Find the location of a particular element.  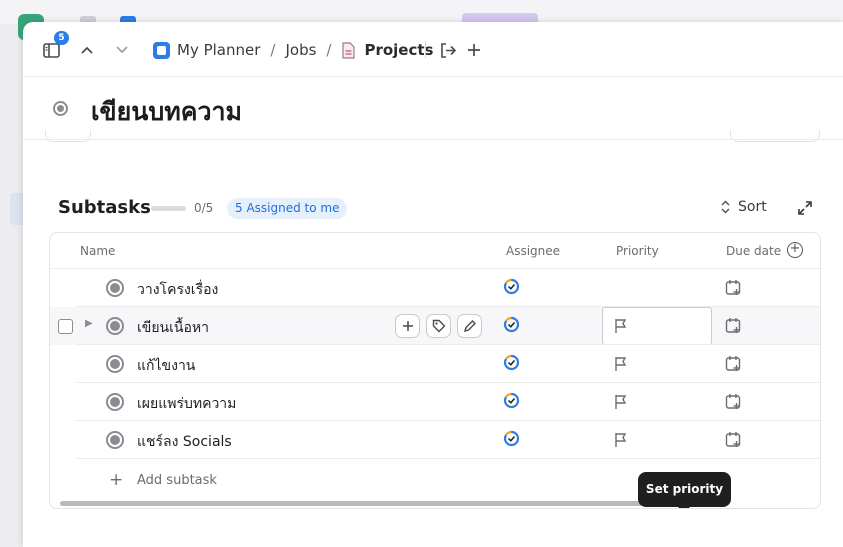

row-select-checkbox is located at coordinates (65, 326).